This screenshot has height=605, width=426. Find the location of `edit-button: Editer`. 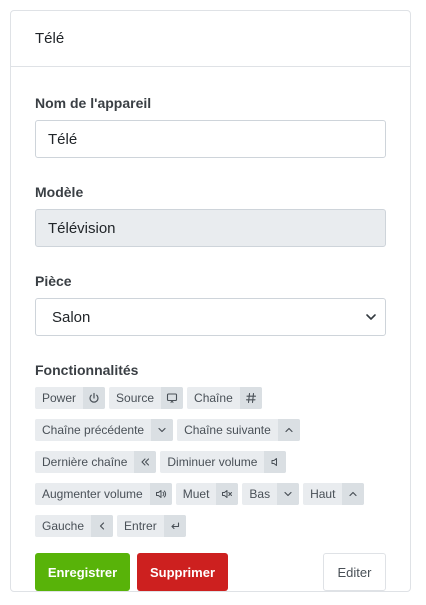

edit-button: Editer is located at coordinates (354, 572).